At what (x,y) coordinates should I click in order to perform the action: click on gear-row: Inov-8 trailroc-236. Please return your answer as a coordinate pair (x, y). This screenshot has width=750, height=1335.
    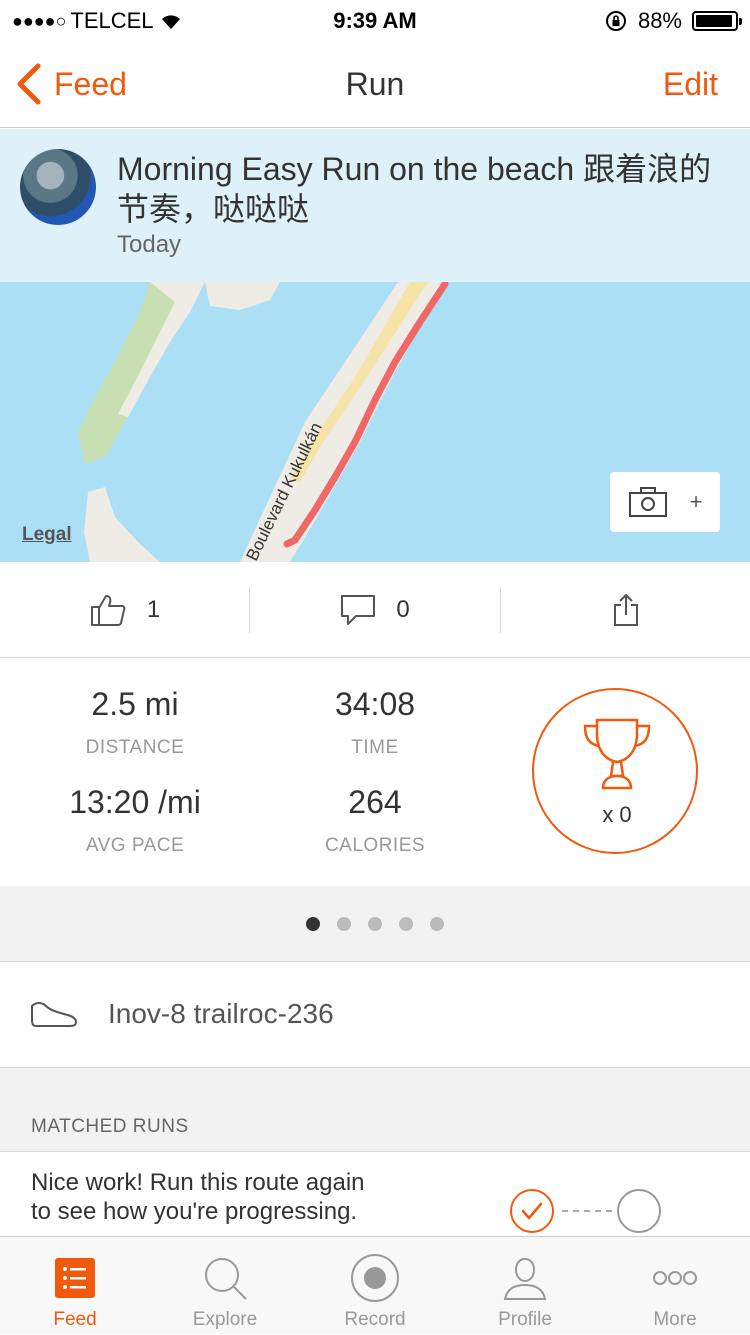
    Looking at the image, I should click on (375, 1015).